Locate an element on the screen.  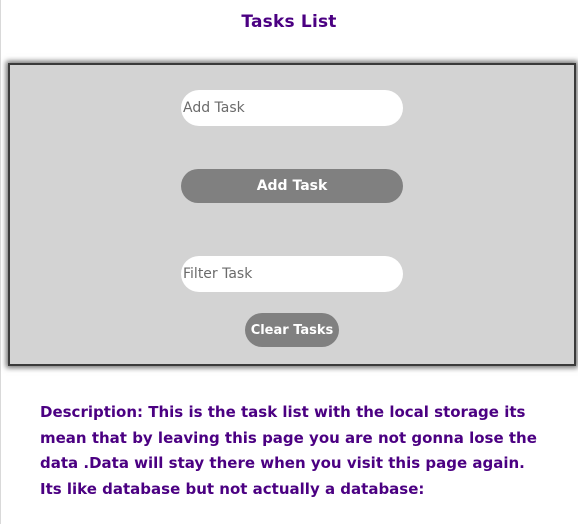
filter-task-input is located at coordinates (292, 274).